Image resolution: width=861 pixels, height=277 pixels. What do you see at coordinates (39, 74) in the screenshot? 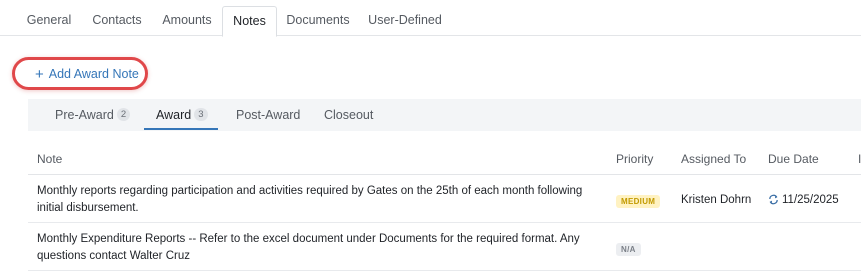
I see `plus-icon: +` at bounding box center [39, 74].